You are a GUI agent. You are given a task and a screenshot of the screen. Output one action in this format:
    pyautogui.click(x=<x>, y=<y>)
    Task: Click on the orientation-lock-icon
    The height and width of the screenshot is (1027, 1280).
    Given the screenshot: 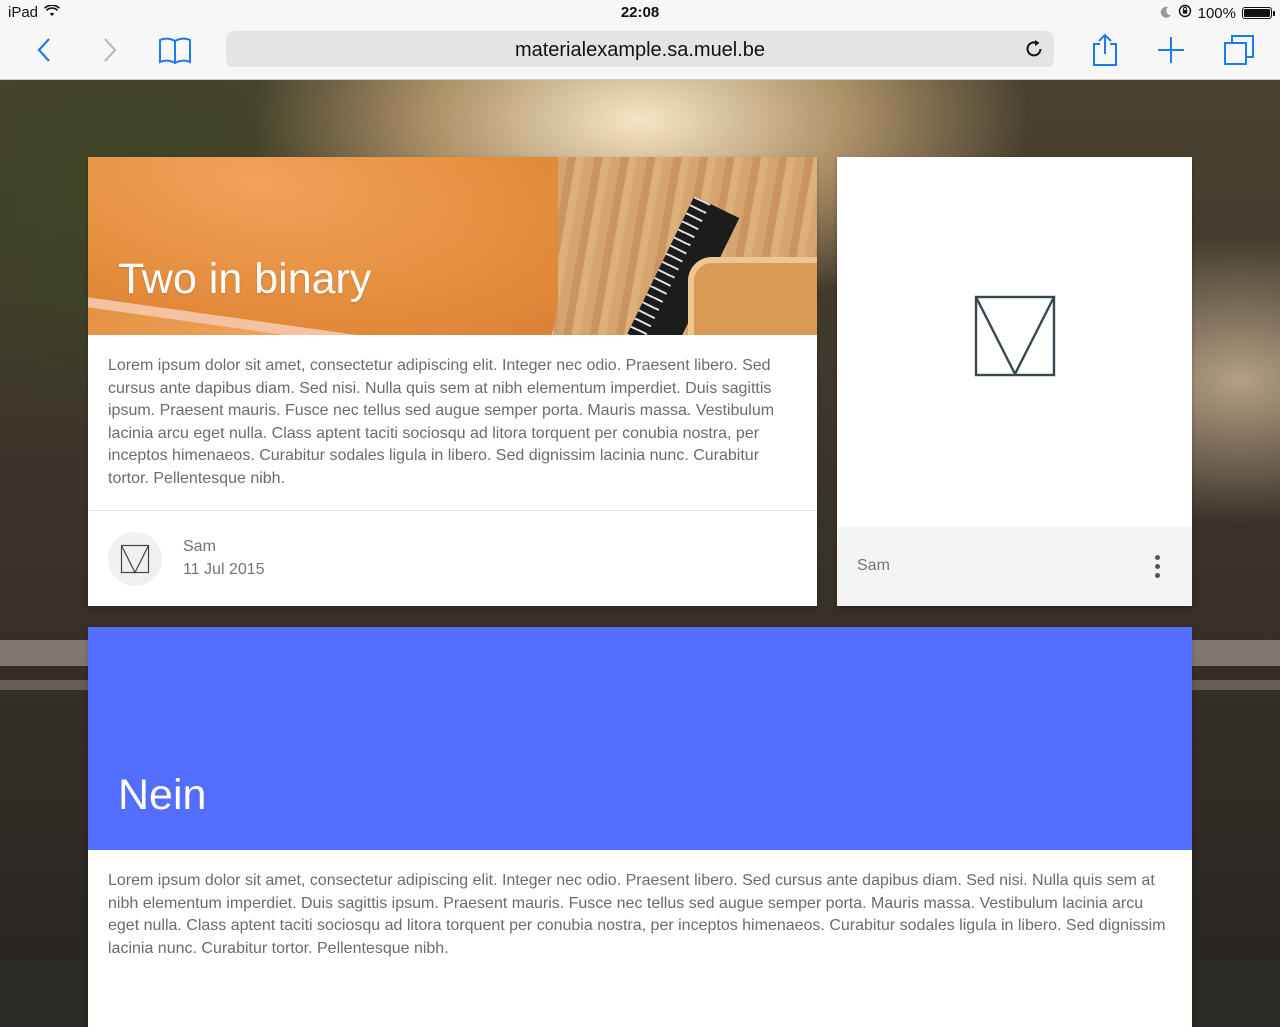 What is the action you would take?
    pyautogui.click(x=1185, y=13)
    